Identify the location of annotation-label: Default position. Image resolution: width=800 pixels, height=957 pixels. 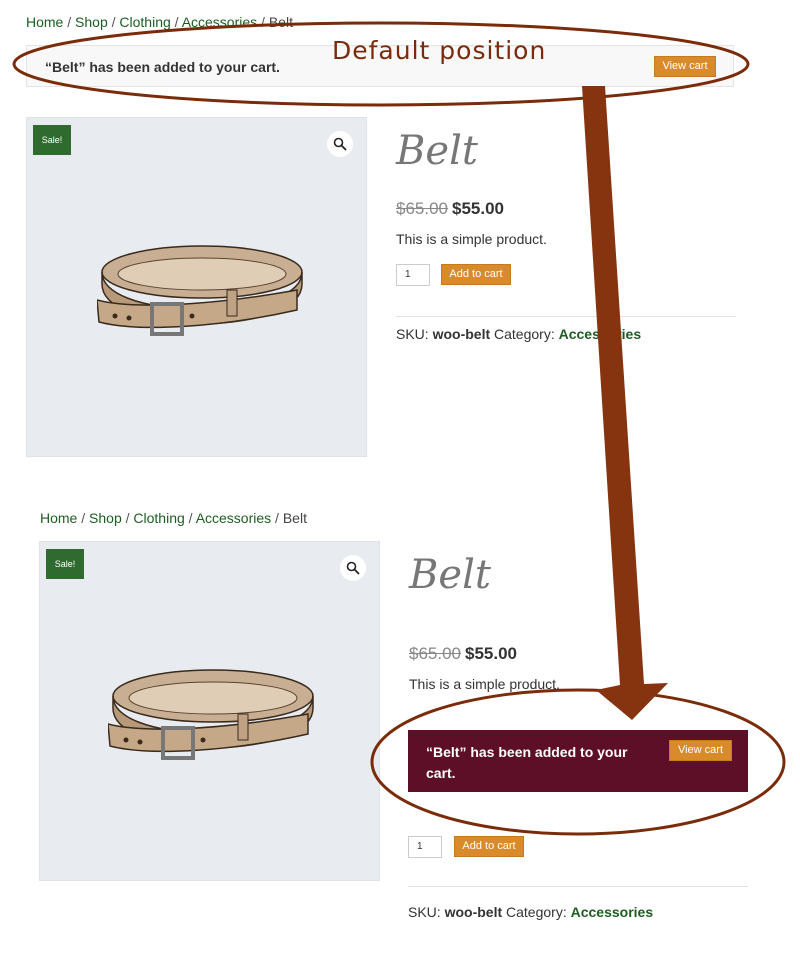
(439, 50).